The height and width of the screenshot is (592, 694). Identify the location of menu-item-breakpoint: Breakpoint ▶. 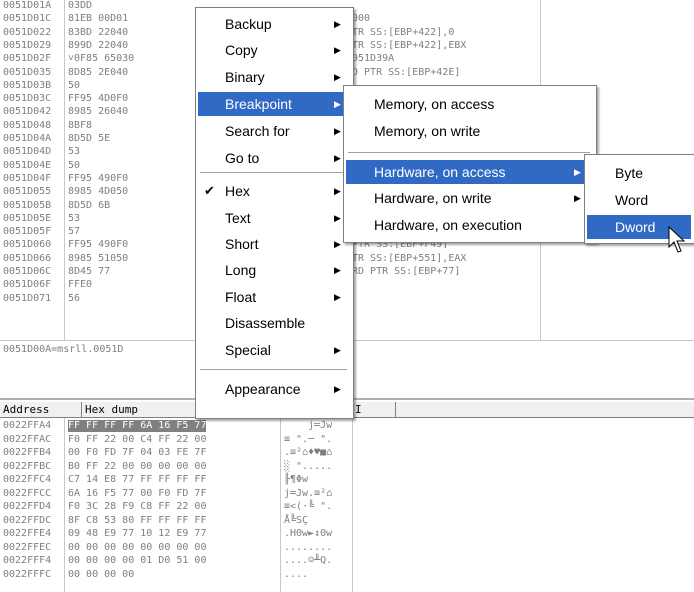
(273, 104).